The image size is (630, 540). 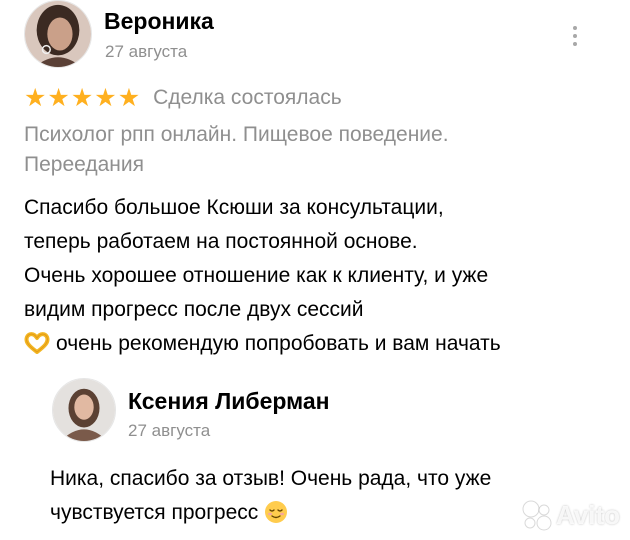 What do you see at coordinates (84, 164) in the screenshot?
I see `service-line: Переедания` at bounding box center [84, 164].